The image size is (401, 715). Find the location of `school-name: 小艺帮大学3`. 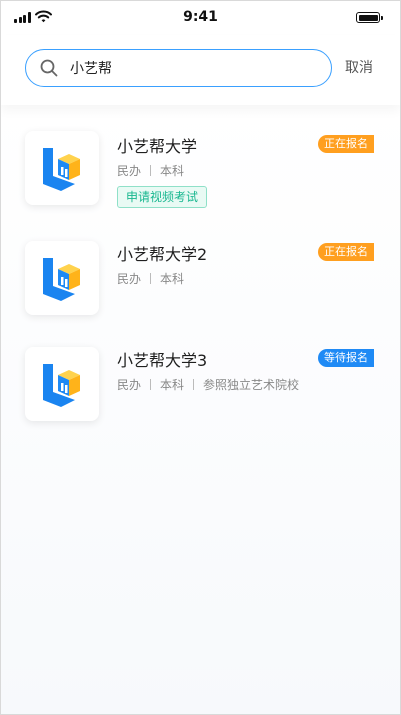

school-name: 小艺帮大学3 is located at coordinates (162, 360).